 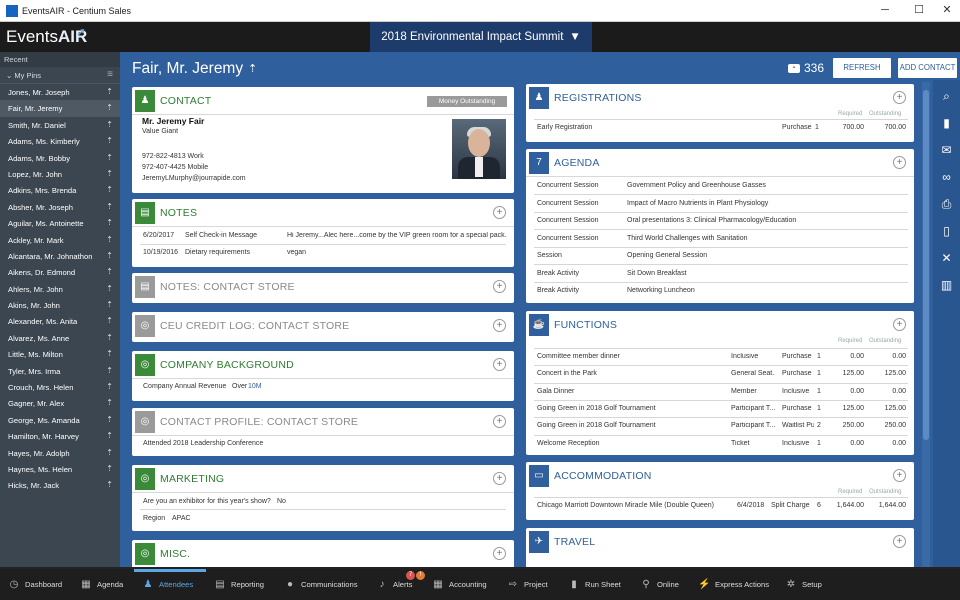 I want to click on travel-card: ✈ TRAVEL +, so click(x=720, y=548).